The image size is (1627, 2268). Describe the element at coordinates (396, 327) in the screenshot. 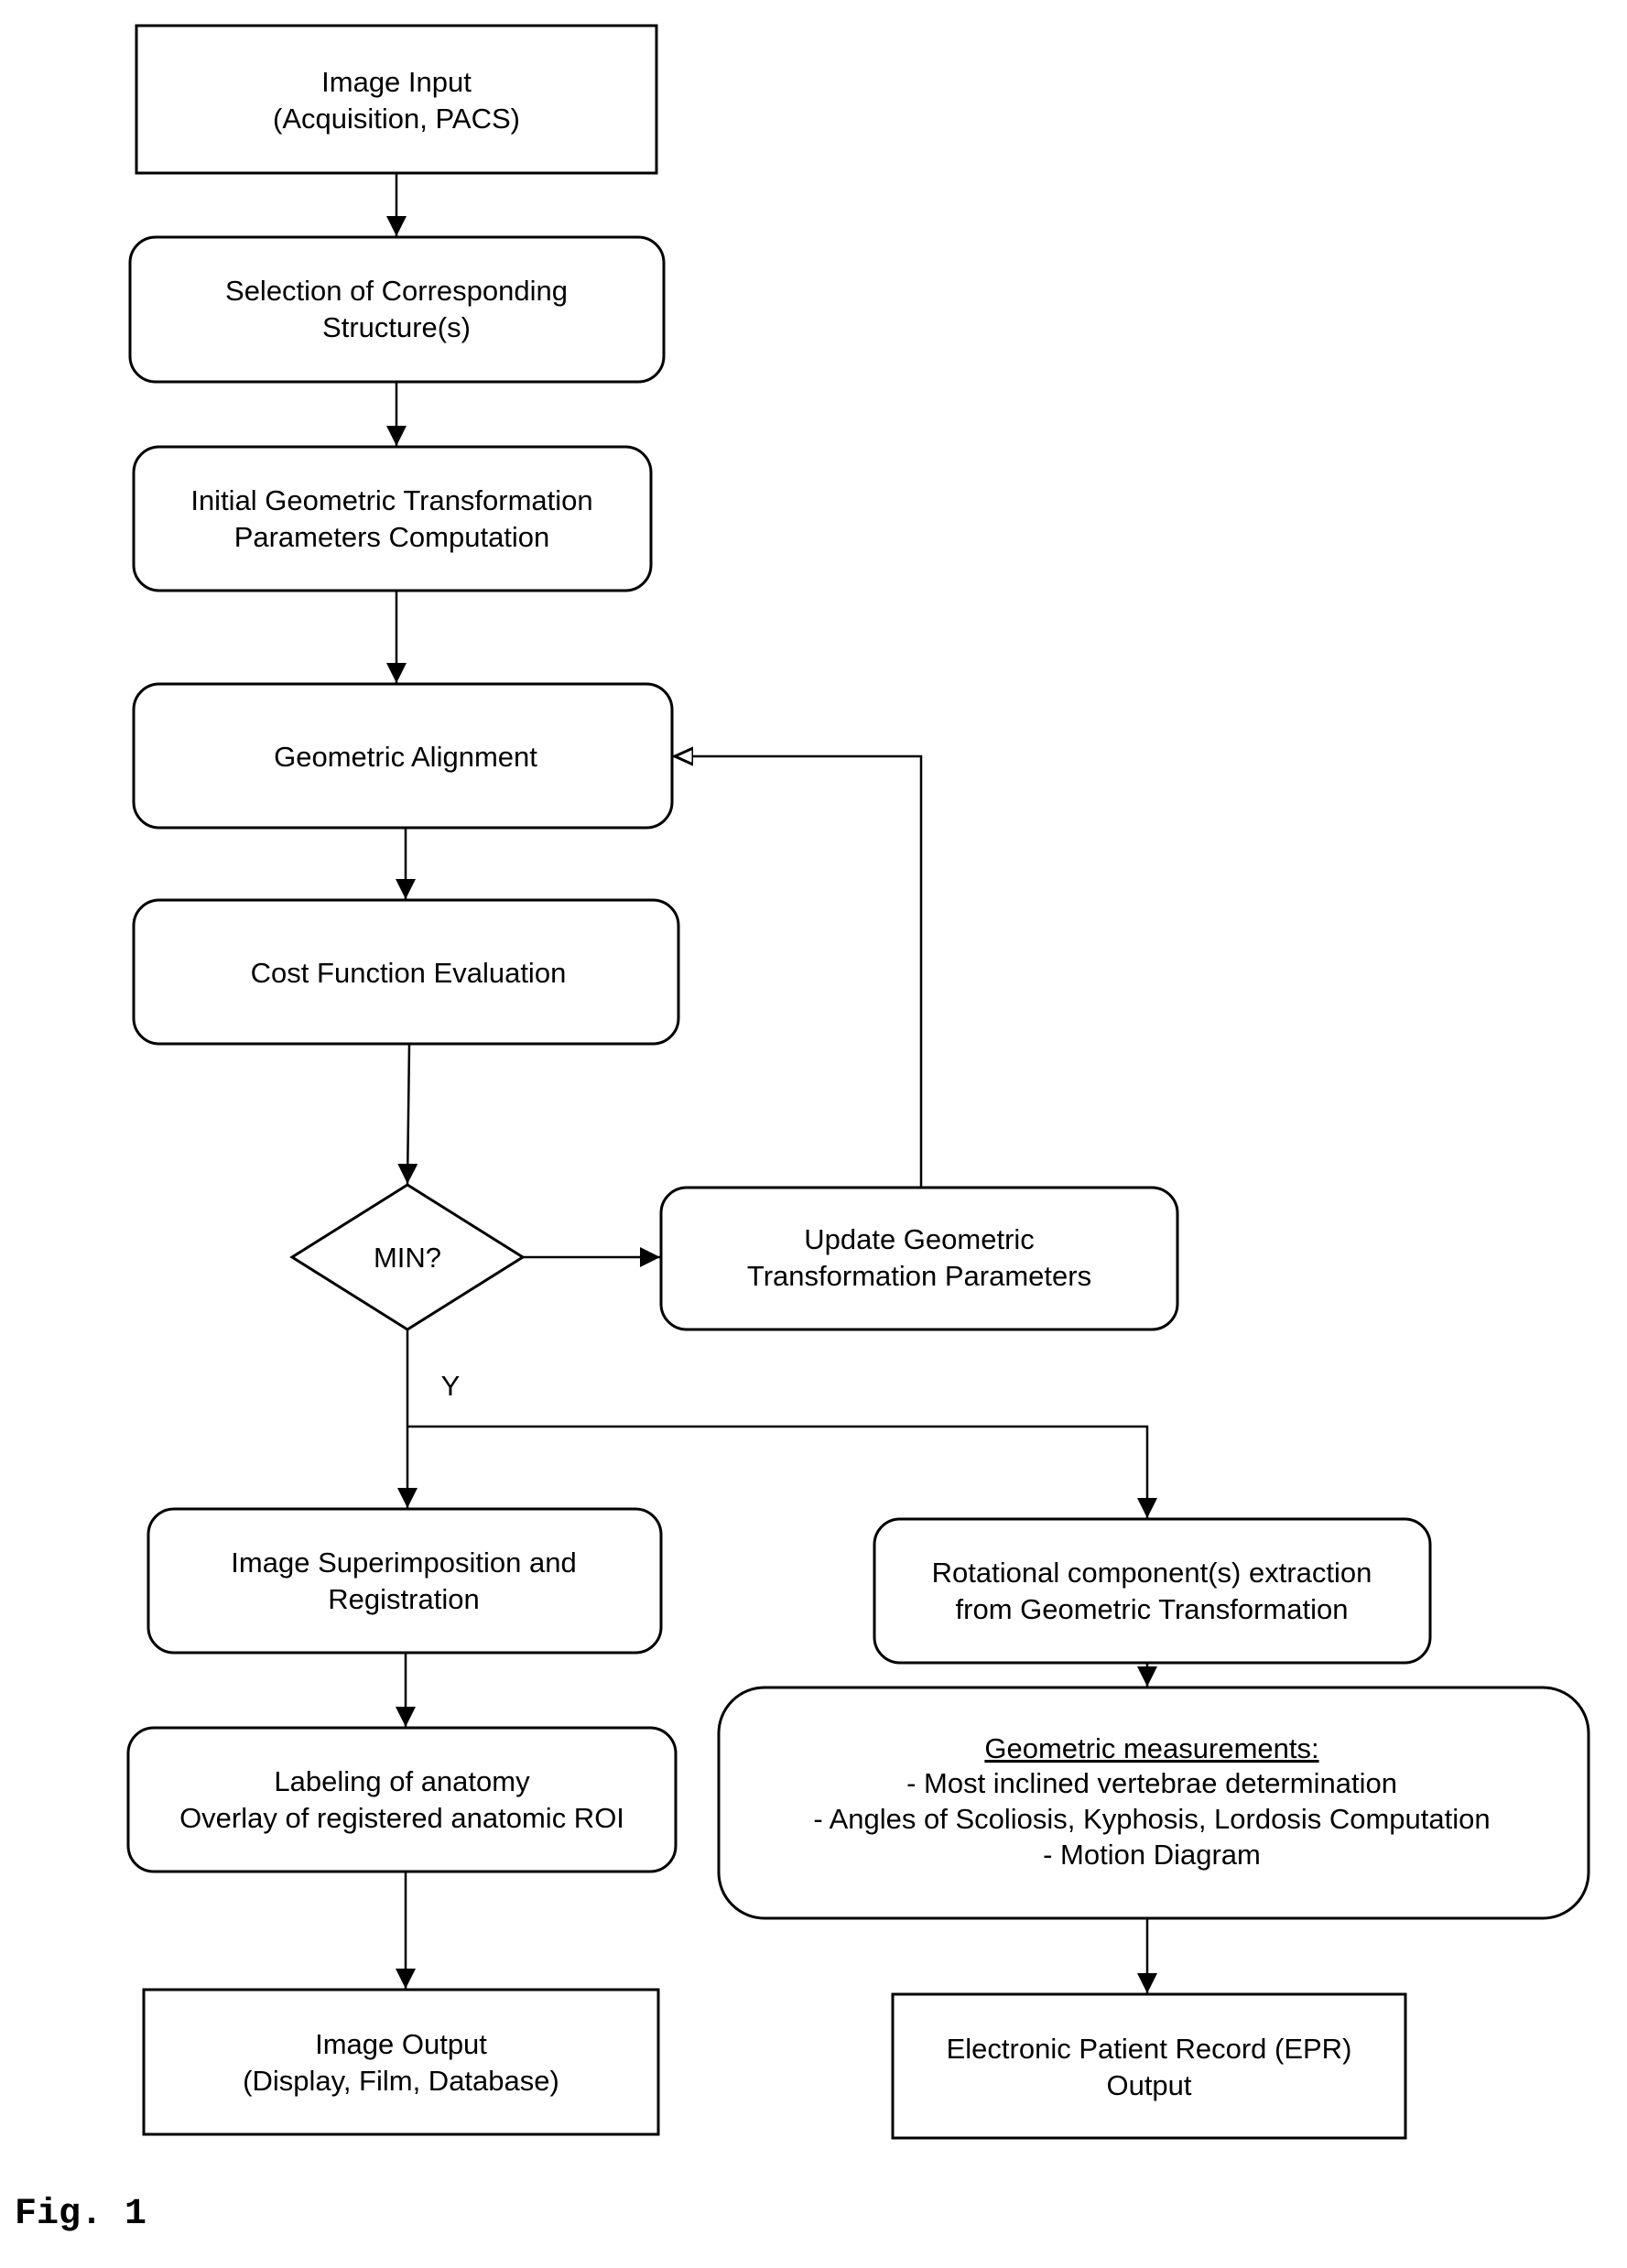

I see `node-label: Structure(s)` at that location.